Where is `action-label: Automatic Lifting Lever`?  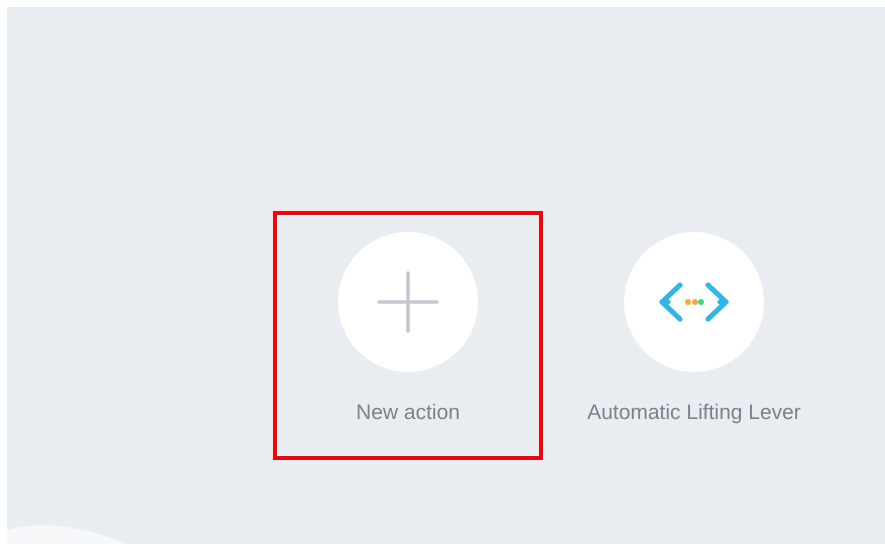 action-label: Automatic Lifting Lever is located at coordinates (694, 413).